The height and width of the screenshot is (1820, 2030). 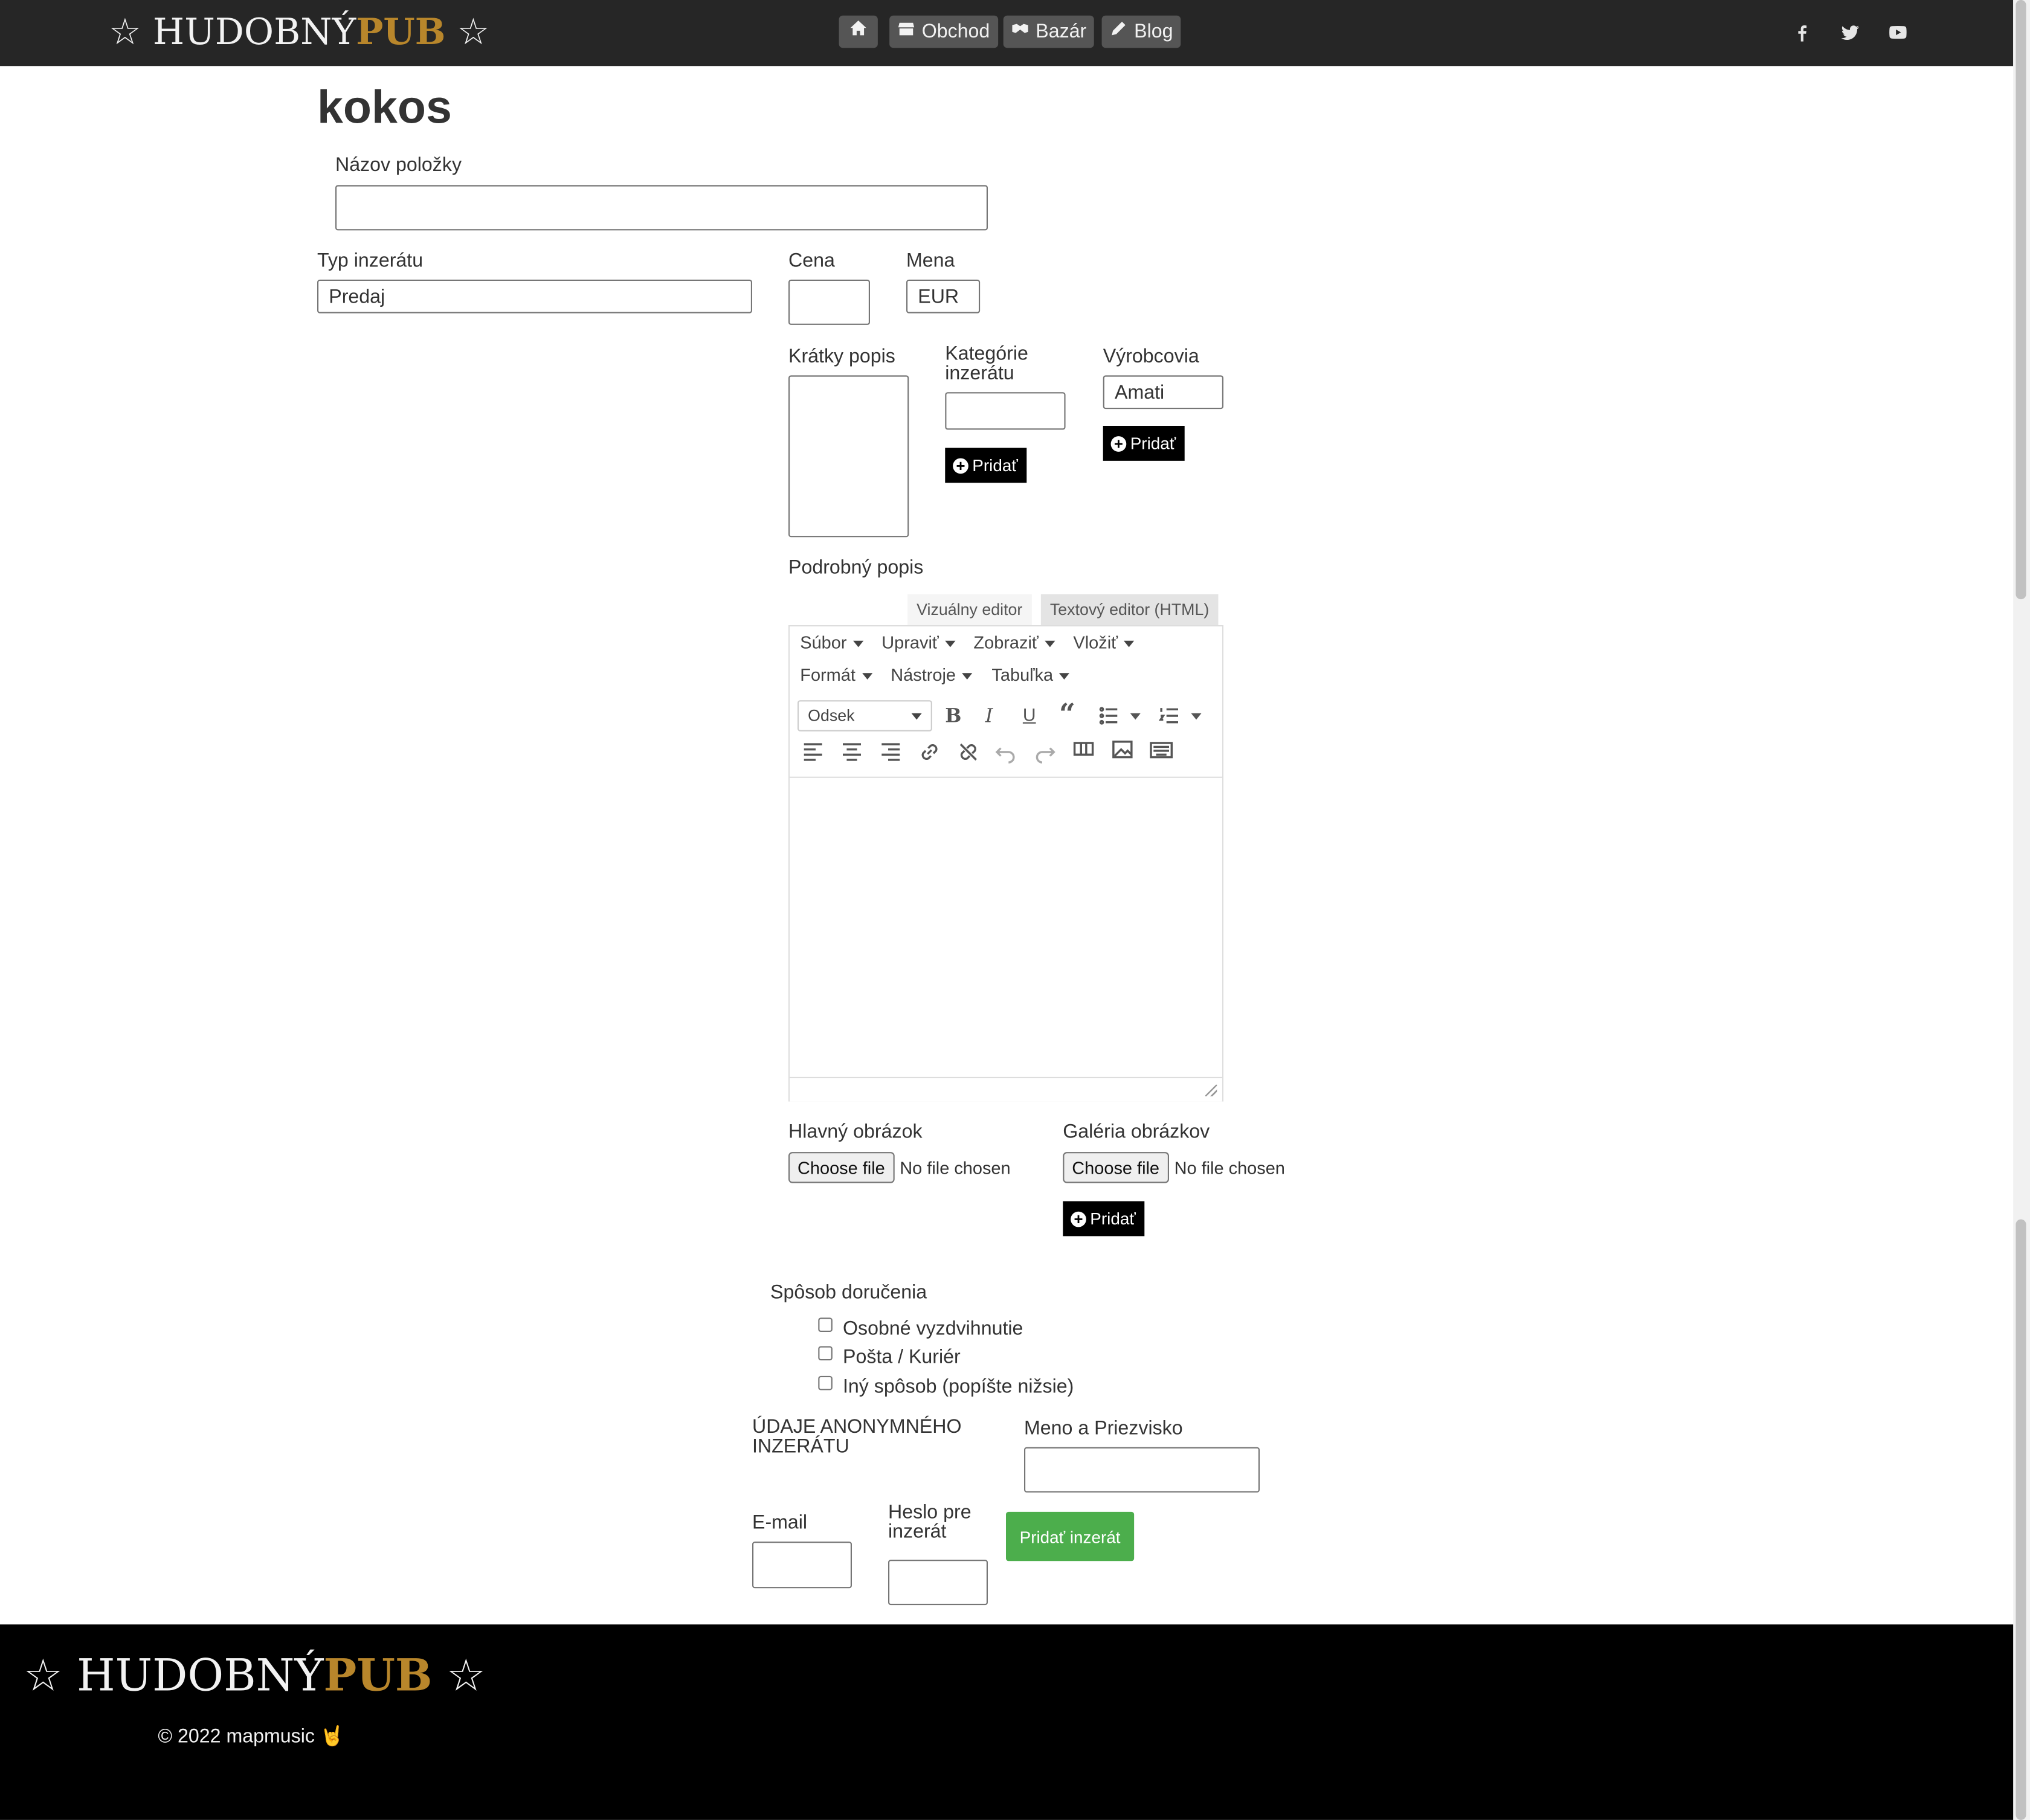 What do you see at coordinates (813, 752) in the screenshot?
I see `align-left-icon` at bounding box center [813, 752].